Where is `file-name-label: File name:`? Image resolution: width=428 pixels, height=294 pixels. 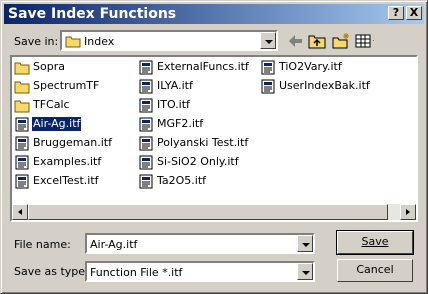 file-name-label: File name: is located at coordinates (42, 244).